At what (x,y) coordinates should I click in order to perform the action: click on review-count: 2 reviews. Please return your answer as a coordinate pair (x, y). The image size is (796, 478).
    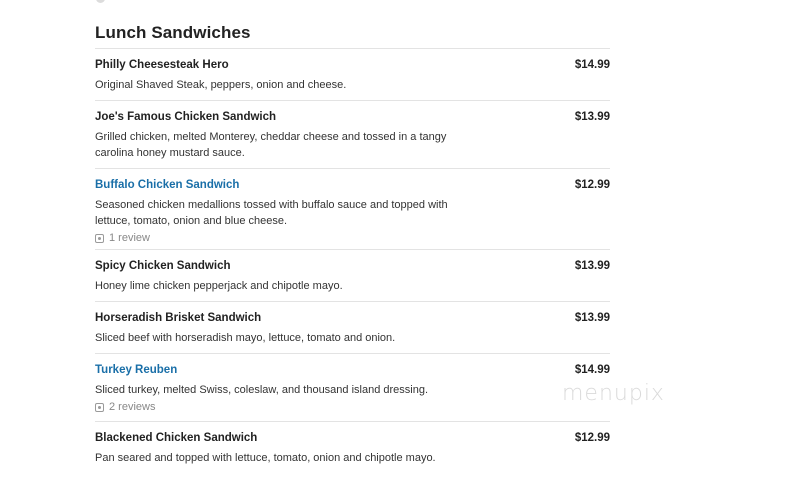
    Looking at the image, I should click on (132, 407).